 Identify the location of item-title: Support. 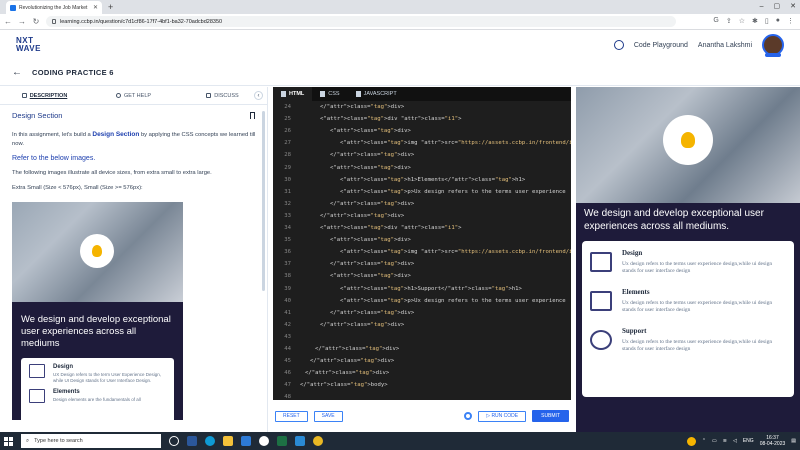
(634, 331).